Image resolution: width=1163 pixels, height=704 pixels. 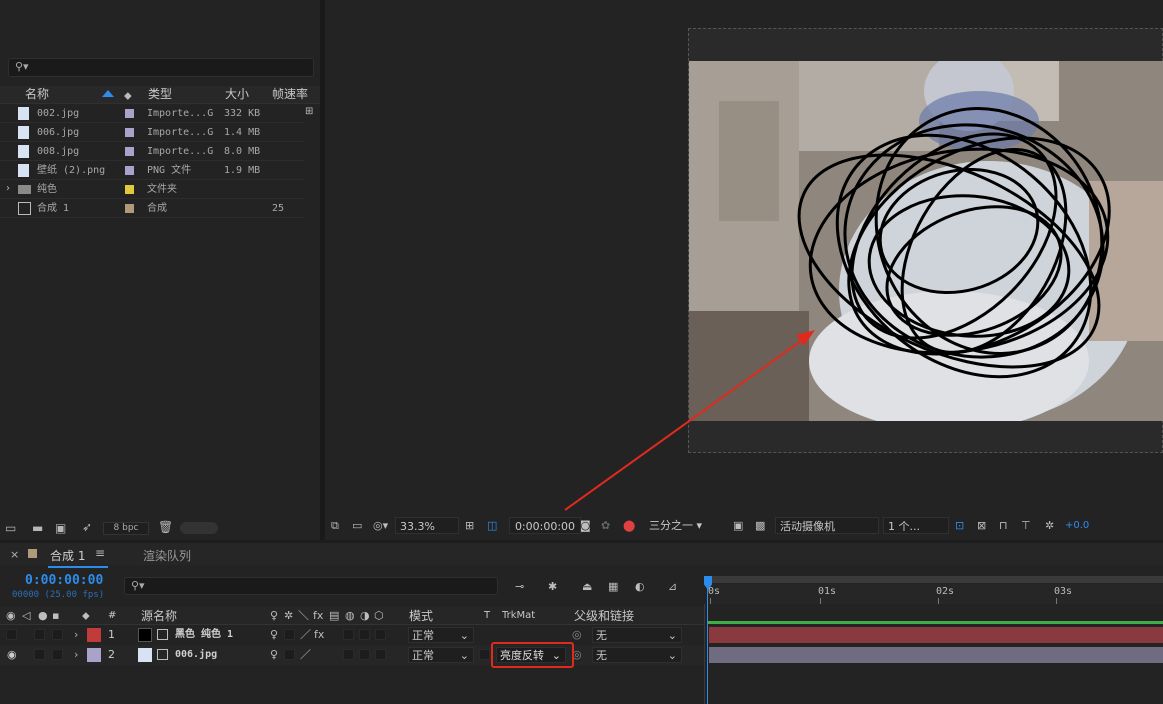 What do you see at coordinates (11, 616) in the screenshot?
I see `eye-icon: ◉` at bounding box center [11, 616].